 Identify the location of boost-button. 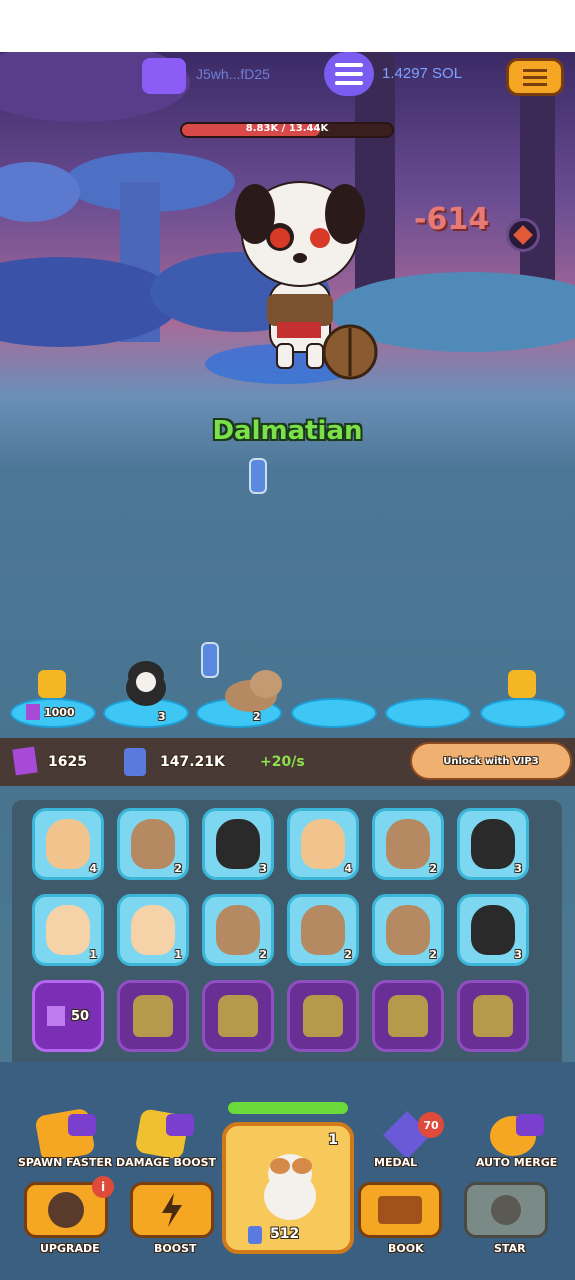
(172, 1210).